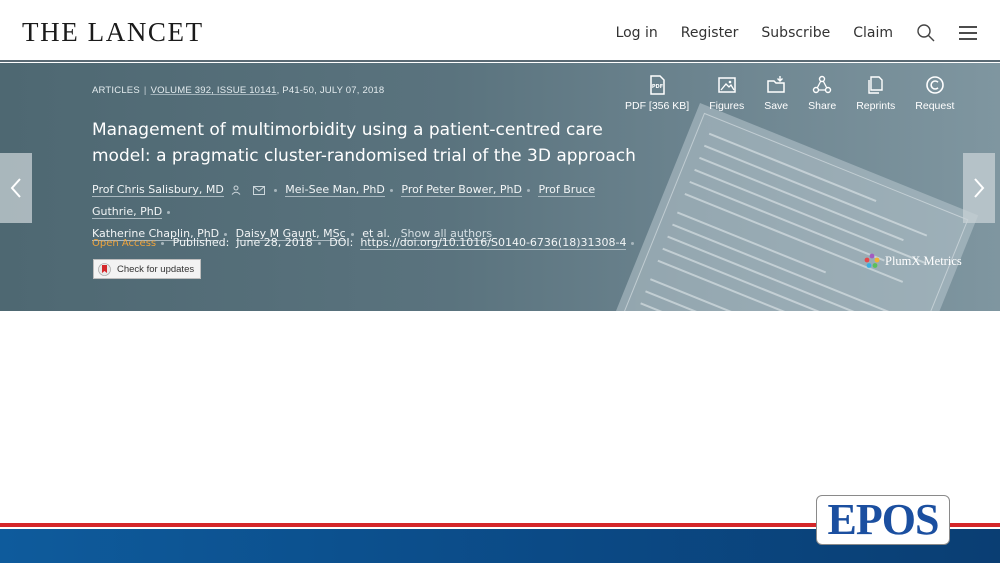 The width and height of the screenshot is (1000, 563). I want to click on check-for-updates-button: Check for updates, so click(147, 269).